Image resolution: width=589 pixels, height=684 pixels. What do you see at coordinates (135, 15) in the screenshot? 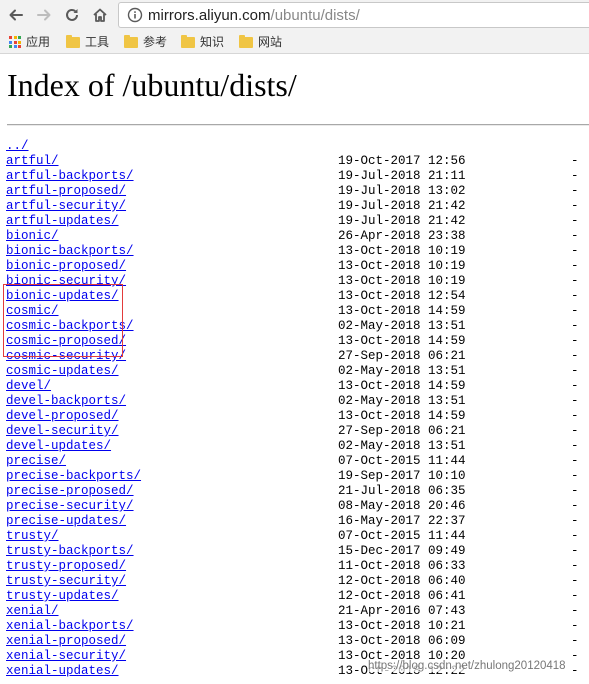
I see `info-icon` at bounding box center [135, 15].